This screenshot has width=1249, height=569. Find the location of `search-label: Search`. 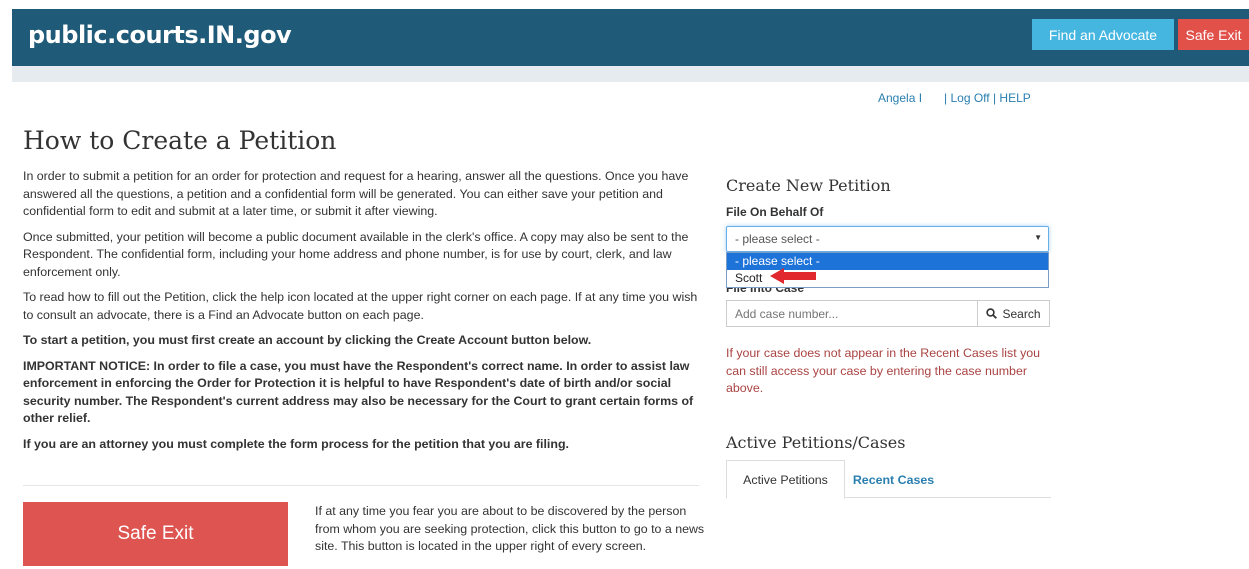

search-label: Search is located at coordinates (1021, 313).